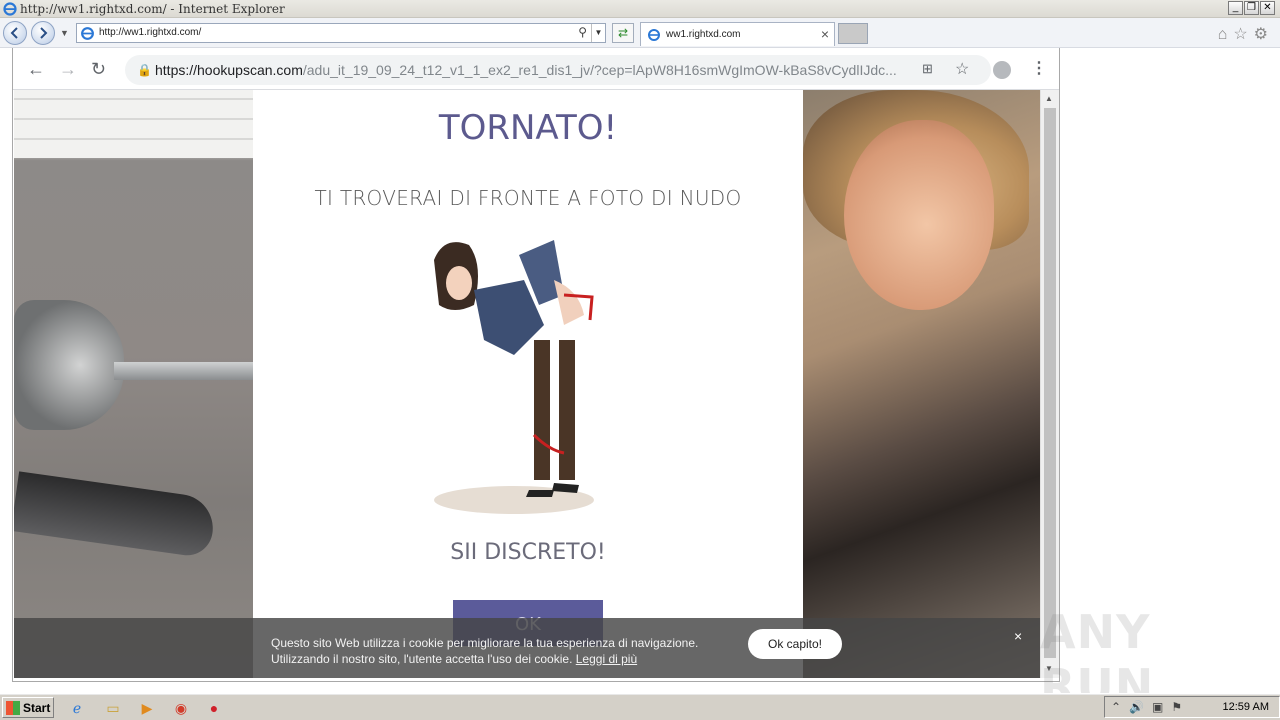 The image size is (1280, 720). I want to click on ie-tab: ww1.rightxd.com ×, so click(737, 34).